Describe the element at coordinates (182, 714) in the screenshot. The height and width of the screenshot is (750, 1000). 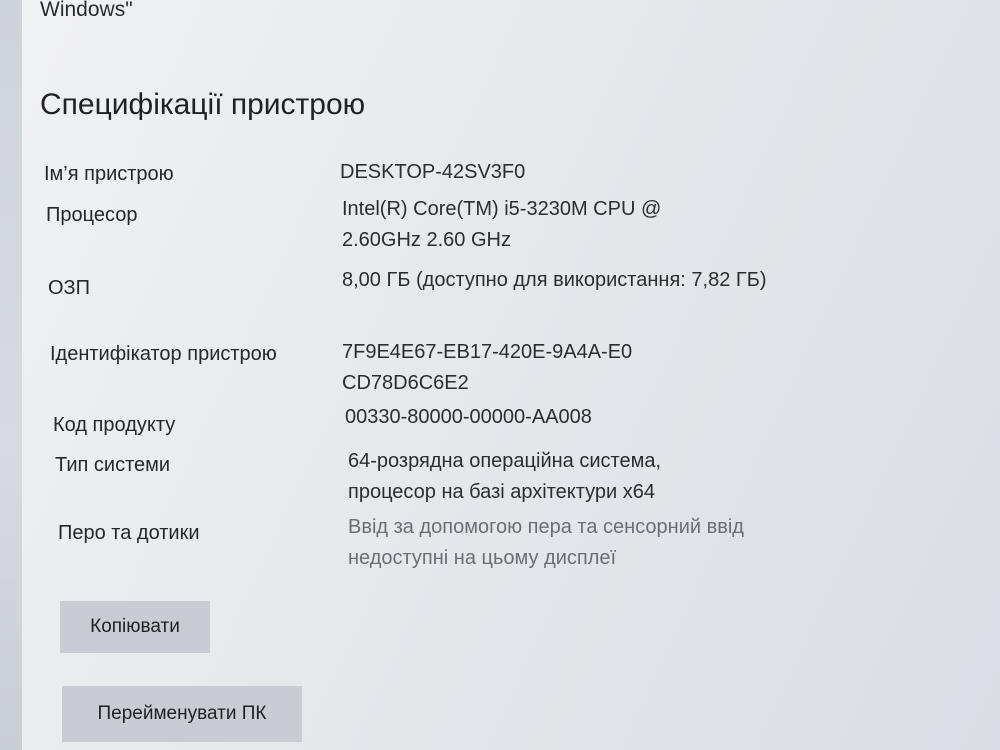
I see `rename-pc-button: Перейменувати ПК` at that location.